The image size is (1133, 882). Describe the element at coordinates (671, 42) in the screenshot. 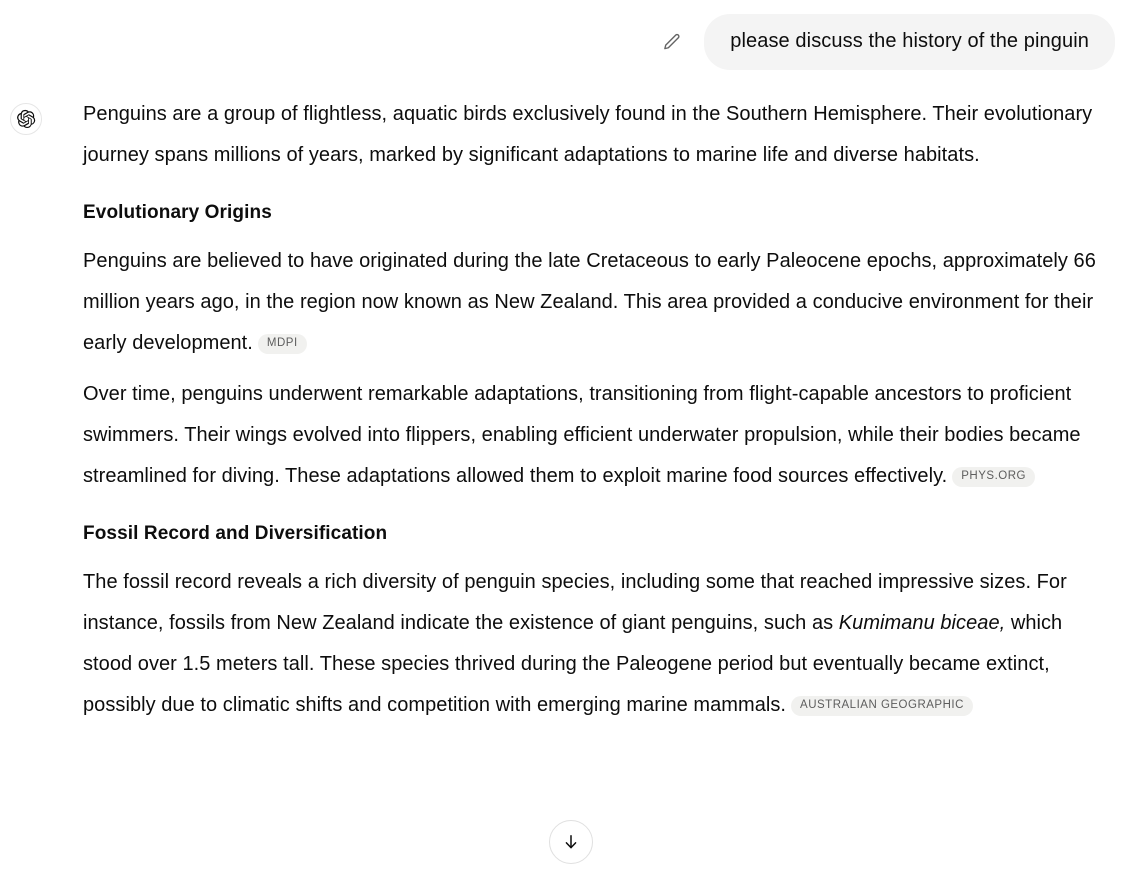

I see `pencil-icon` at that location.